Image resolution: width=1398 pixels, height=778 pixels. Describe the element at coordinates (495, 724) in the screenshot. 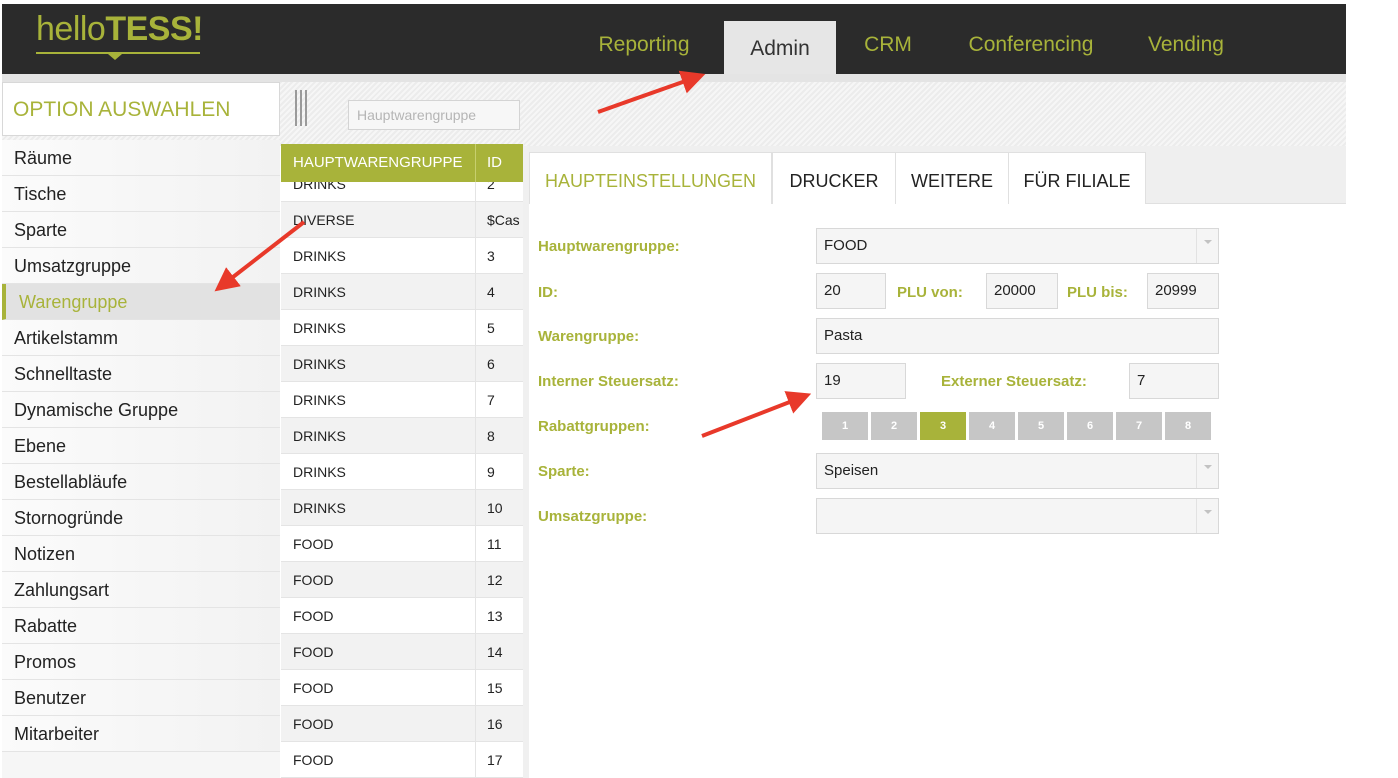

I see `table-cell-id: 16` at that location.